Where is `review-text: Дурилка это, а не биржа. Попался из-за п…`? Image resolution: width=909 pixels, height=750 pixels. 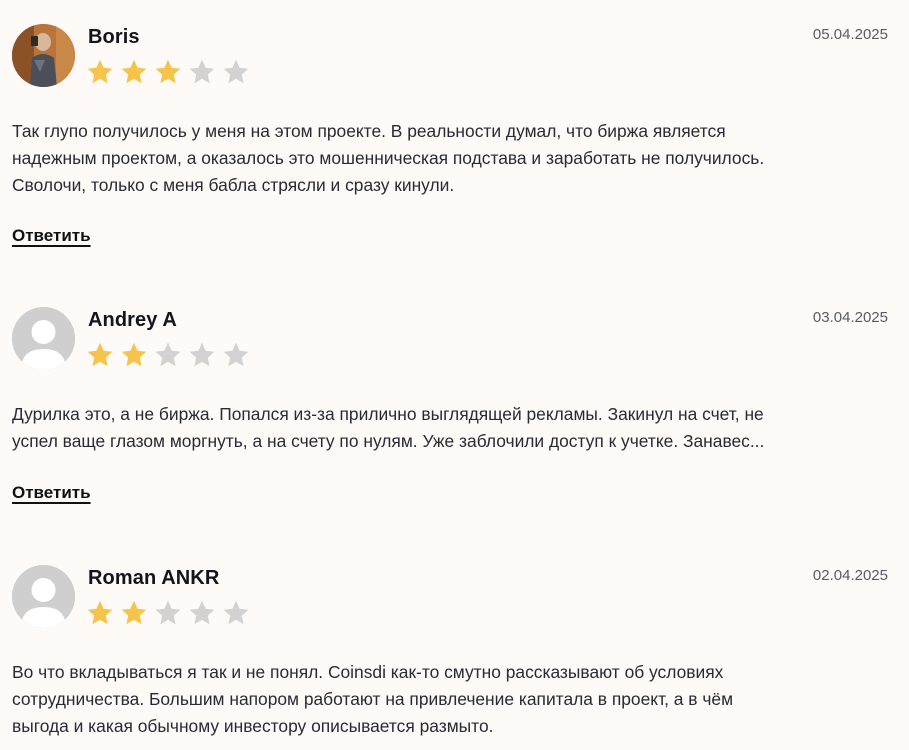
review-text: Дурилка это, а не биржа. Попался из-за п… is located at coordinates (452, 428).